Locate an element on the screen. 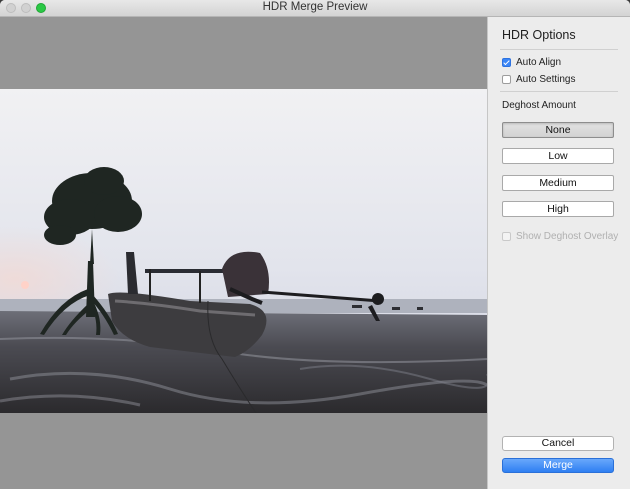  deghost-none-button: None is located at coordinates (558, 130).